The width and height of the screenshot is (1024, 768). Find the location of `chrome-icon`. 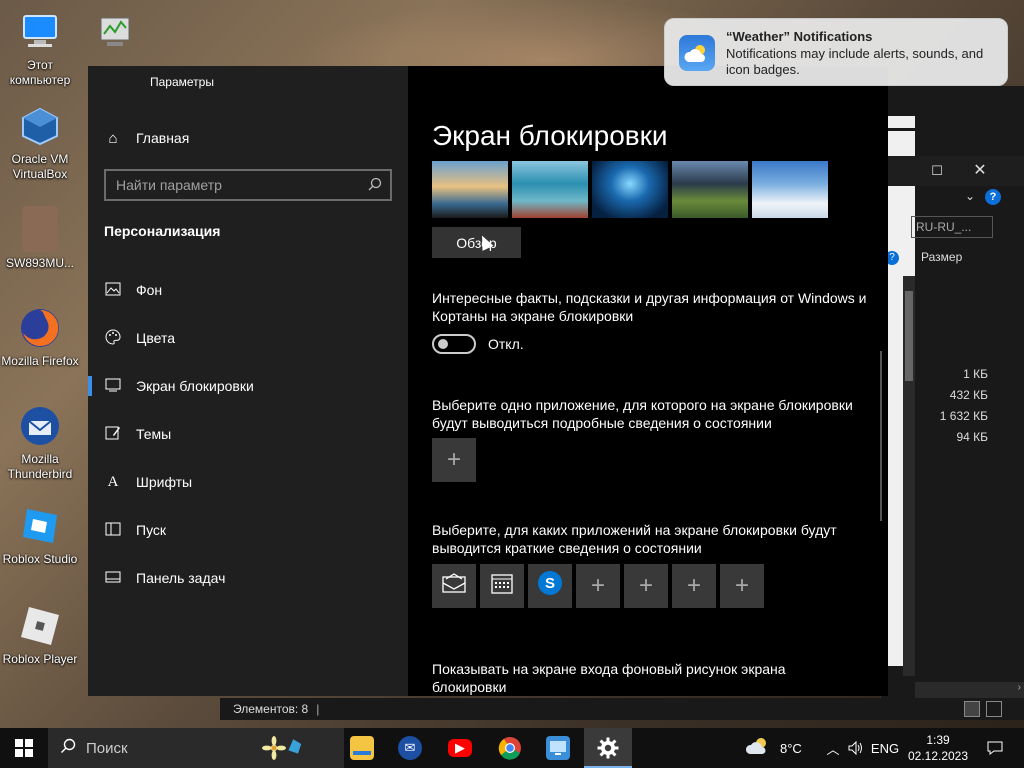

chrome-icon is located at coordinates (510, 748).